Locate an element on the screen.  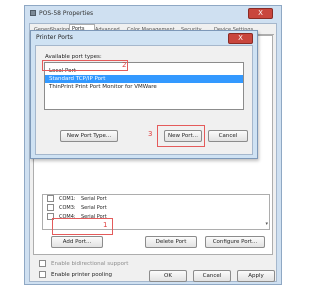
window-title: POS-58 Properties is located at coordinates (66, 13).